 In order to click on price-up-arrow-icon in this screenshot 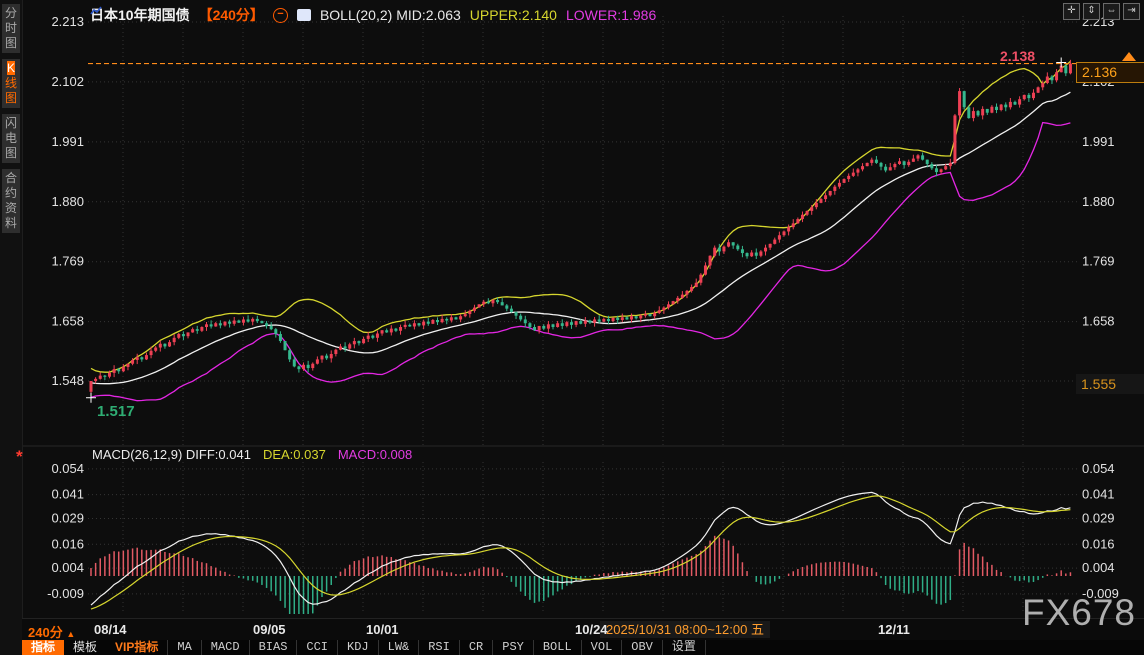, I will do `click(1129, 56)`.